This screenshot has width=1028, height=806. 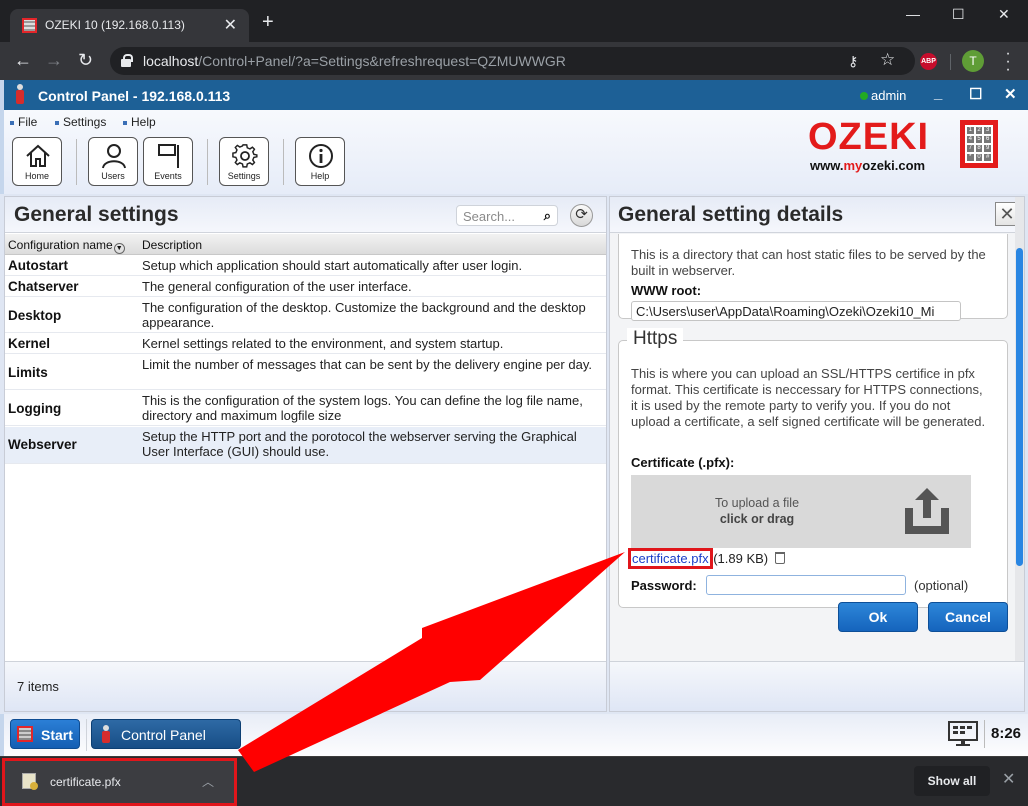 I want to click on sort-chevron-icon: ▼, so click(x=119, y=248).